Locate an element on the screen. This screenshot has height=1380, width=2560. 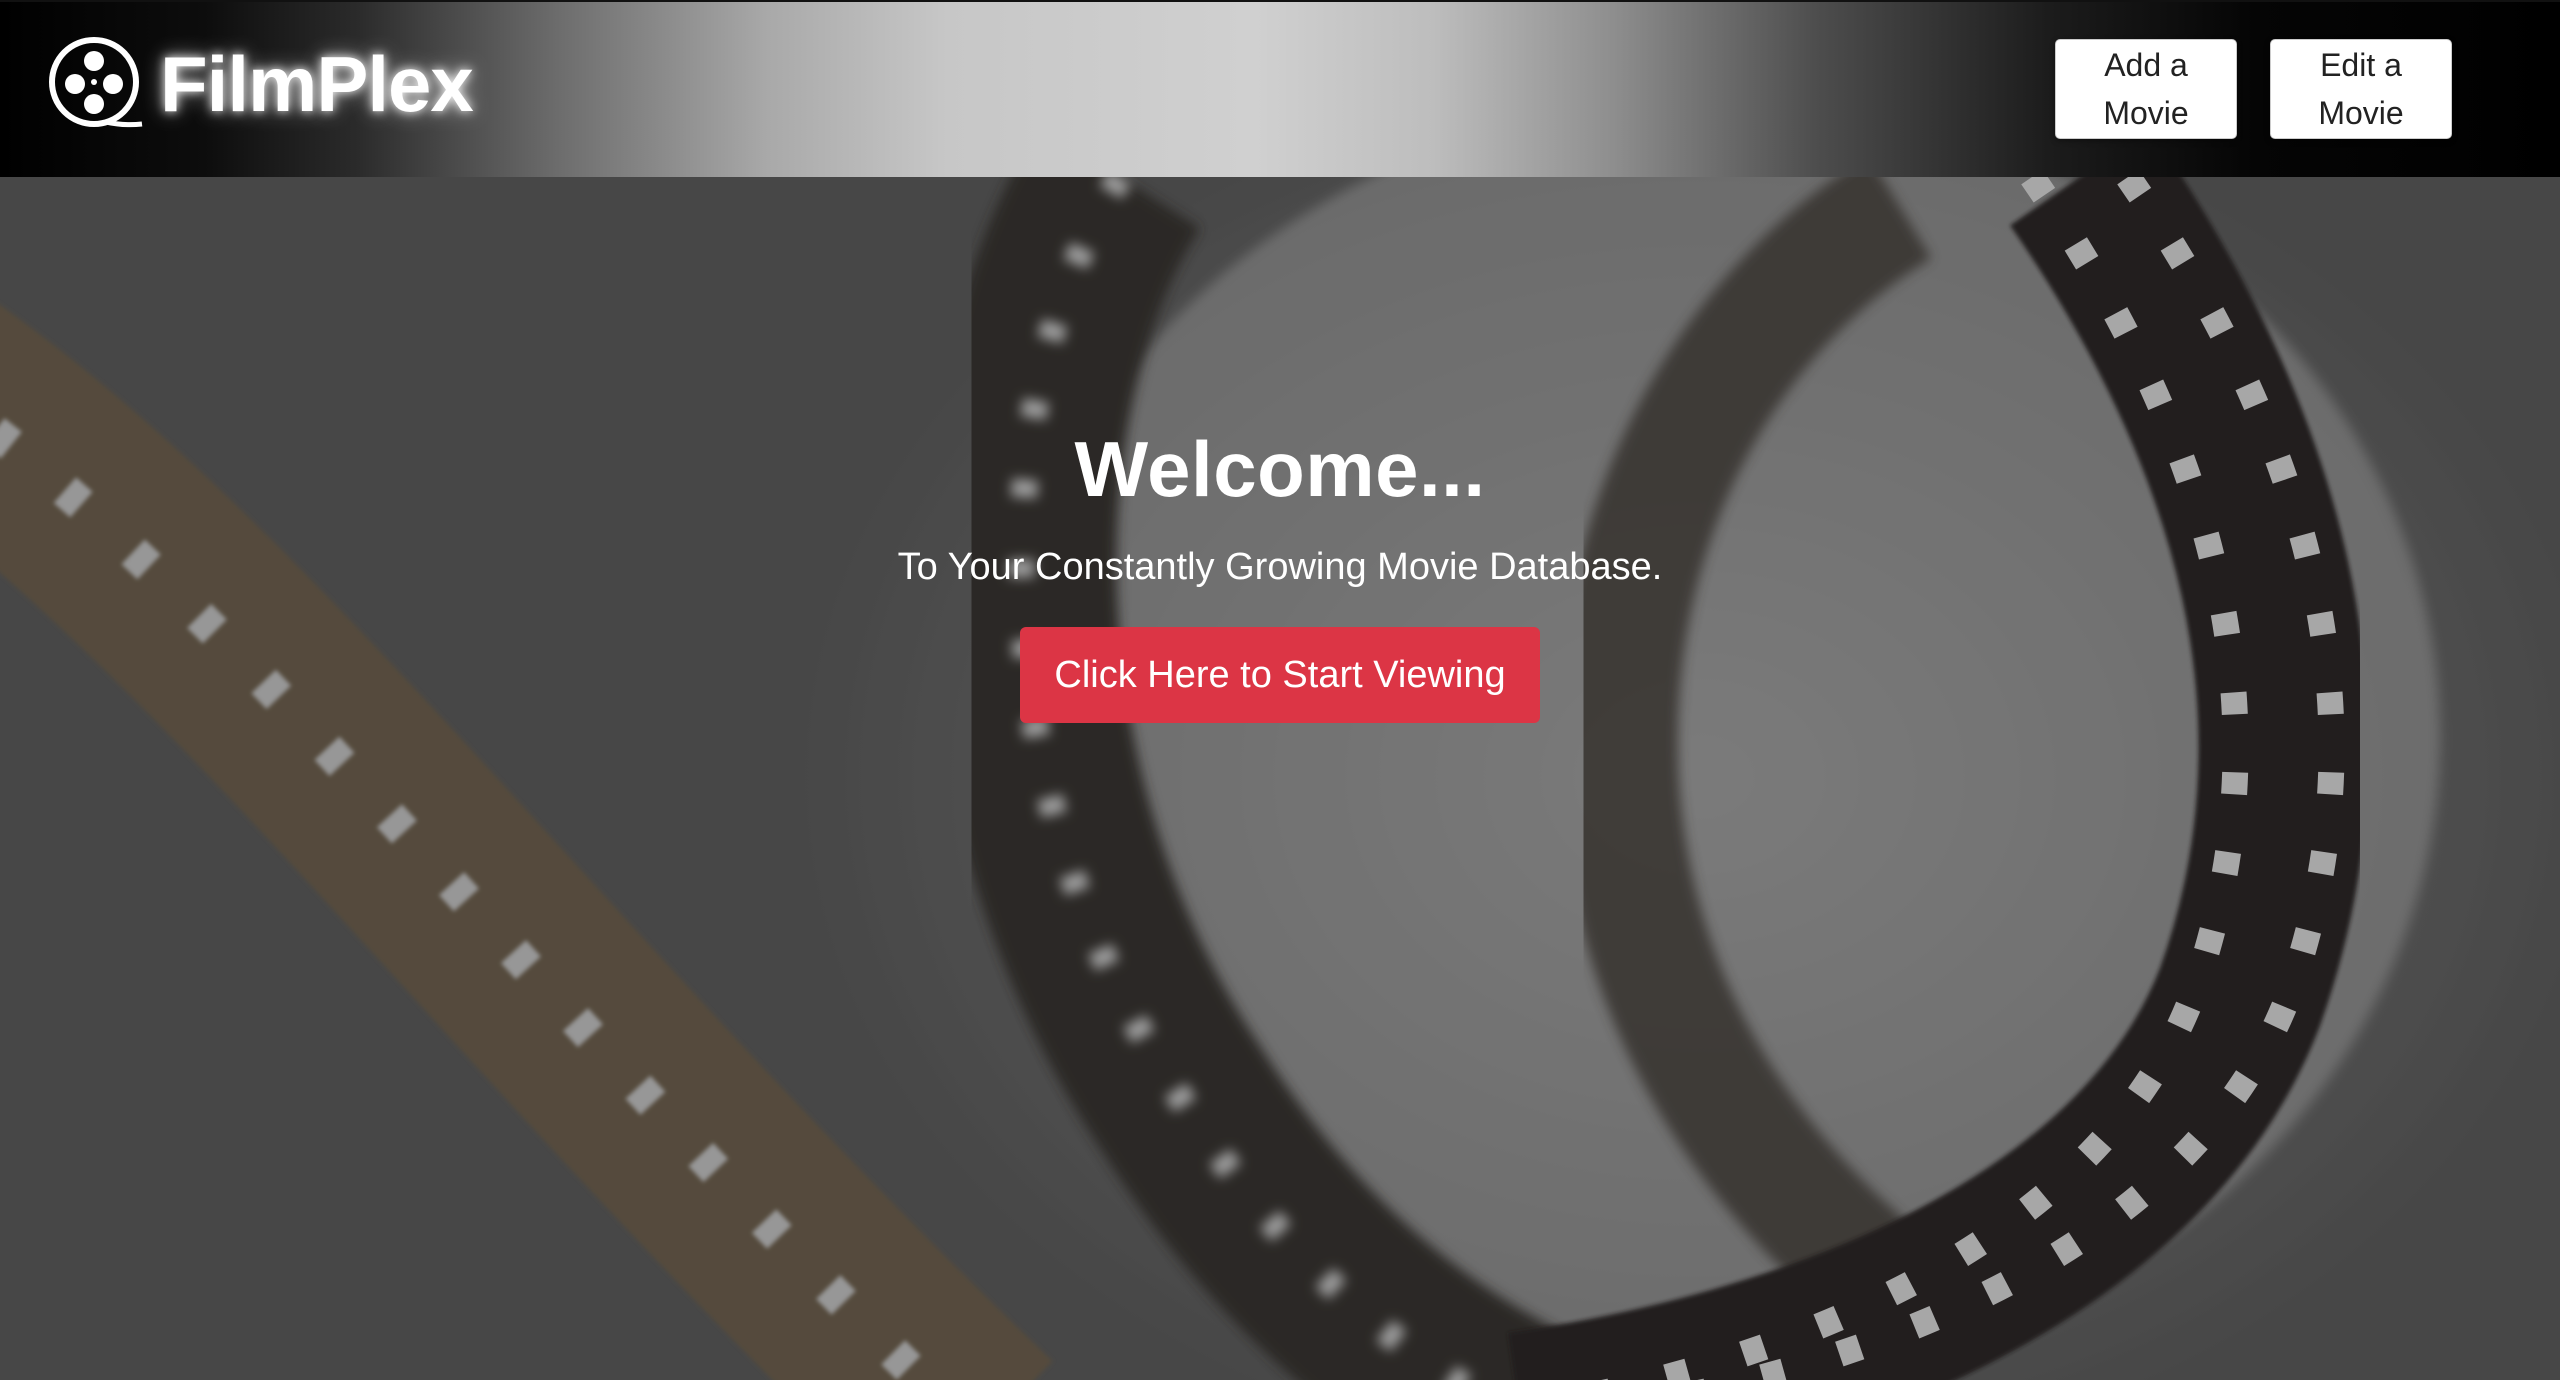
add-movie-button: Add a Movie is located at coordinates (2146, 89).